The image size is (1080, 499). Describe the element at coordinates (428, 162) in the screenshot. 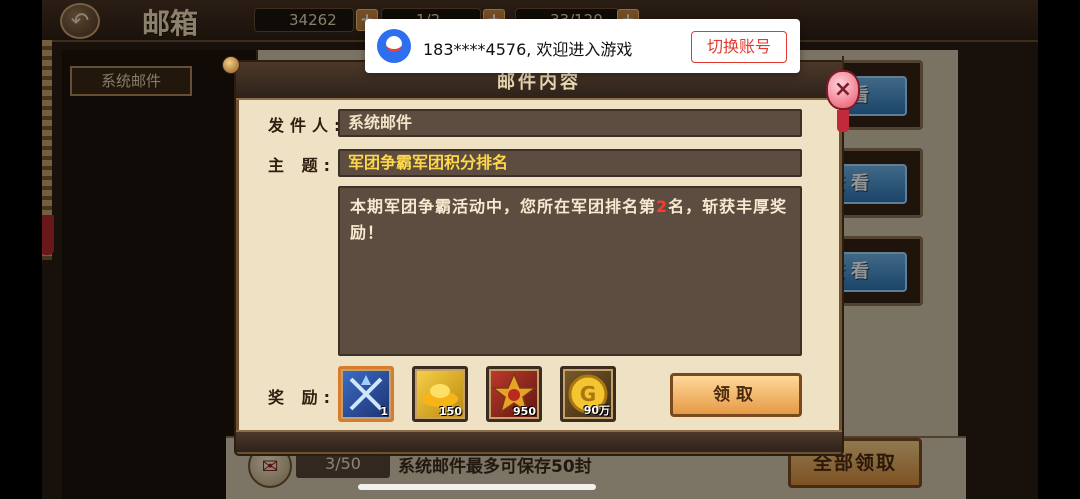

I see `subject-value: 军团争霸军团积分排名` at that location.